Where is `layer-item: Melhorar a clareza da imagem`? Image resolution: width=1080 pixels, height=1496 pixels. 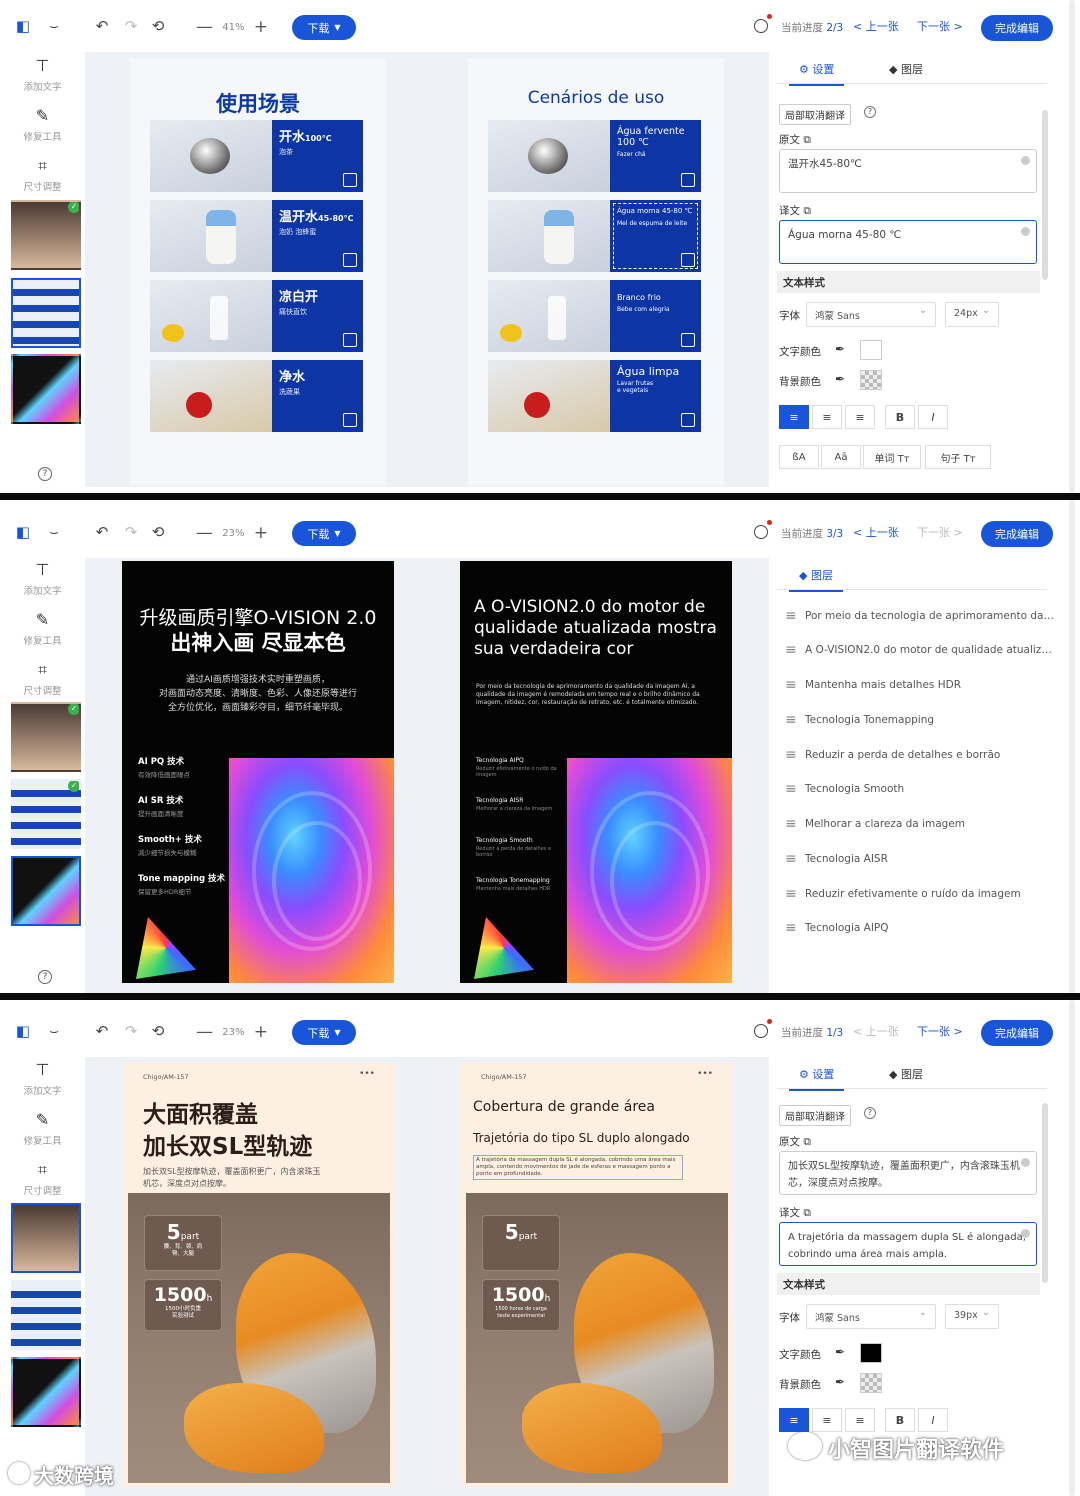 layer-item: Melhorar a clareza da imagem is located at coordinates (920, 824).